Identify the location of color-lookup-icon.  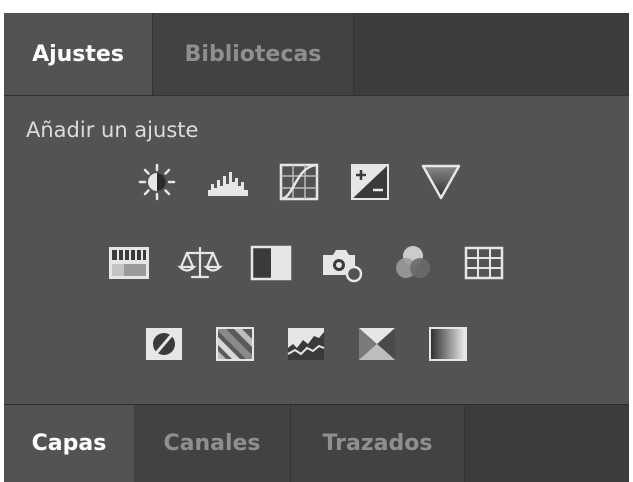
(484, 263).